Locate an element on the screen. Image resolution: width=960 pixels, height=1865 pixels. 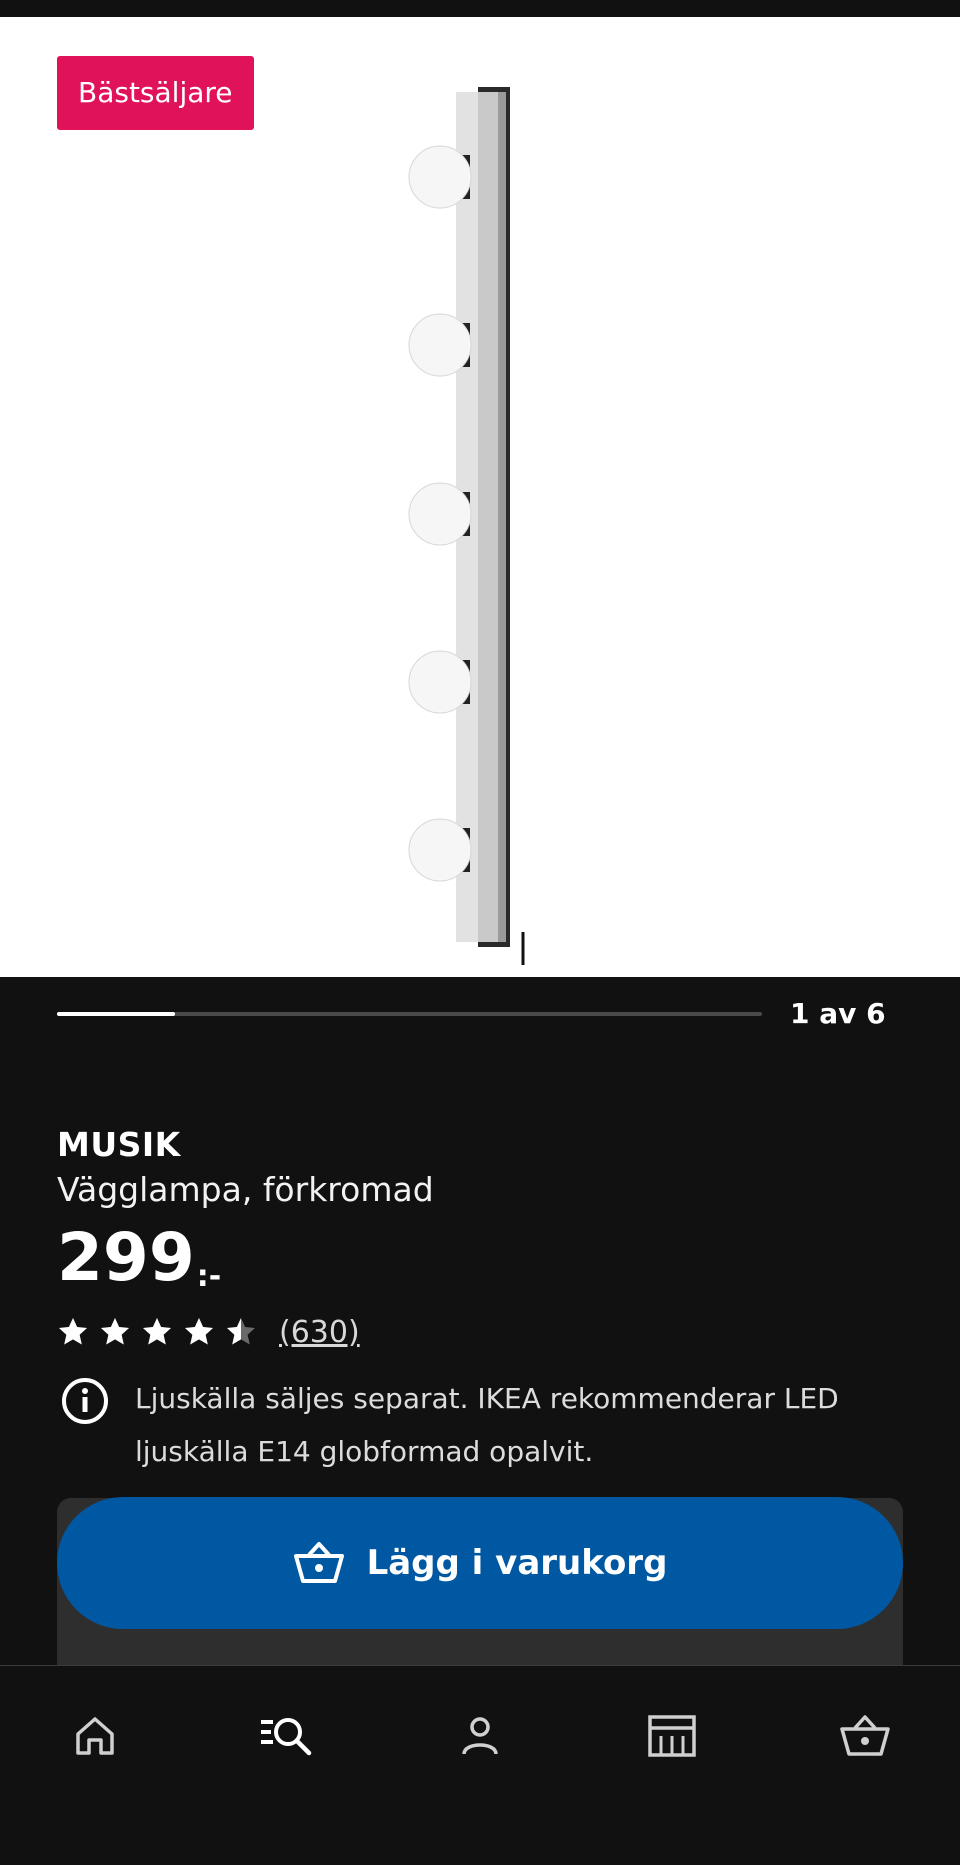
image-carousel-indicator: 1 av 6 is located at coordinates (480, 1017).